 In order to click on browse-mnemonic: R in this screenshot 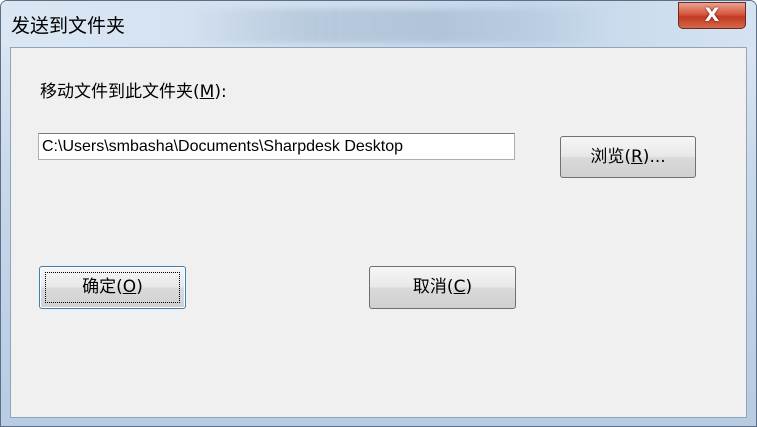, I will do `click(636, 157)`.